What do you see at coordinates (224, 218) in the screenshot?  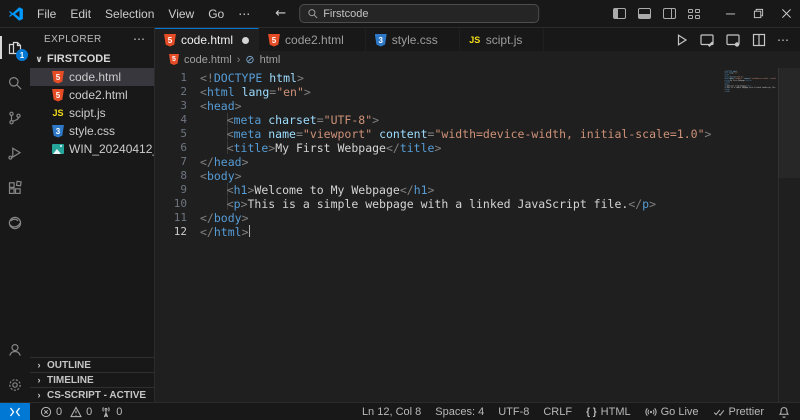 I see `code-text: </body>` at bounding box center [224, 218].